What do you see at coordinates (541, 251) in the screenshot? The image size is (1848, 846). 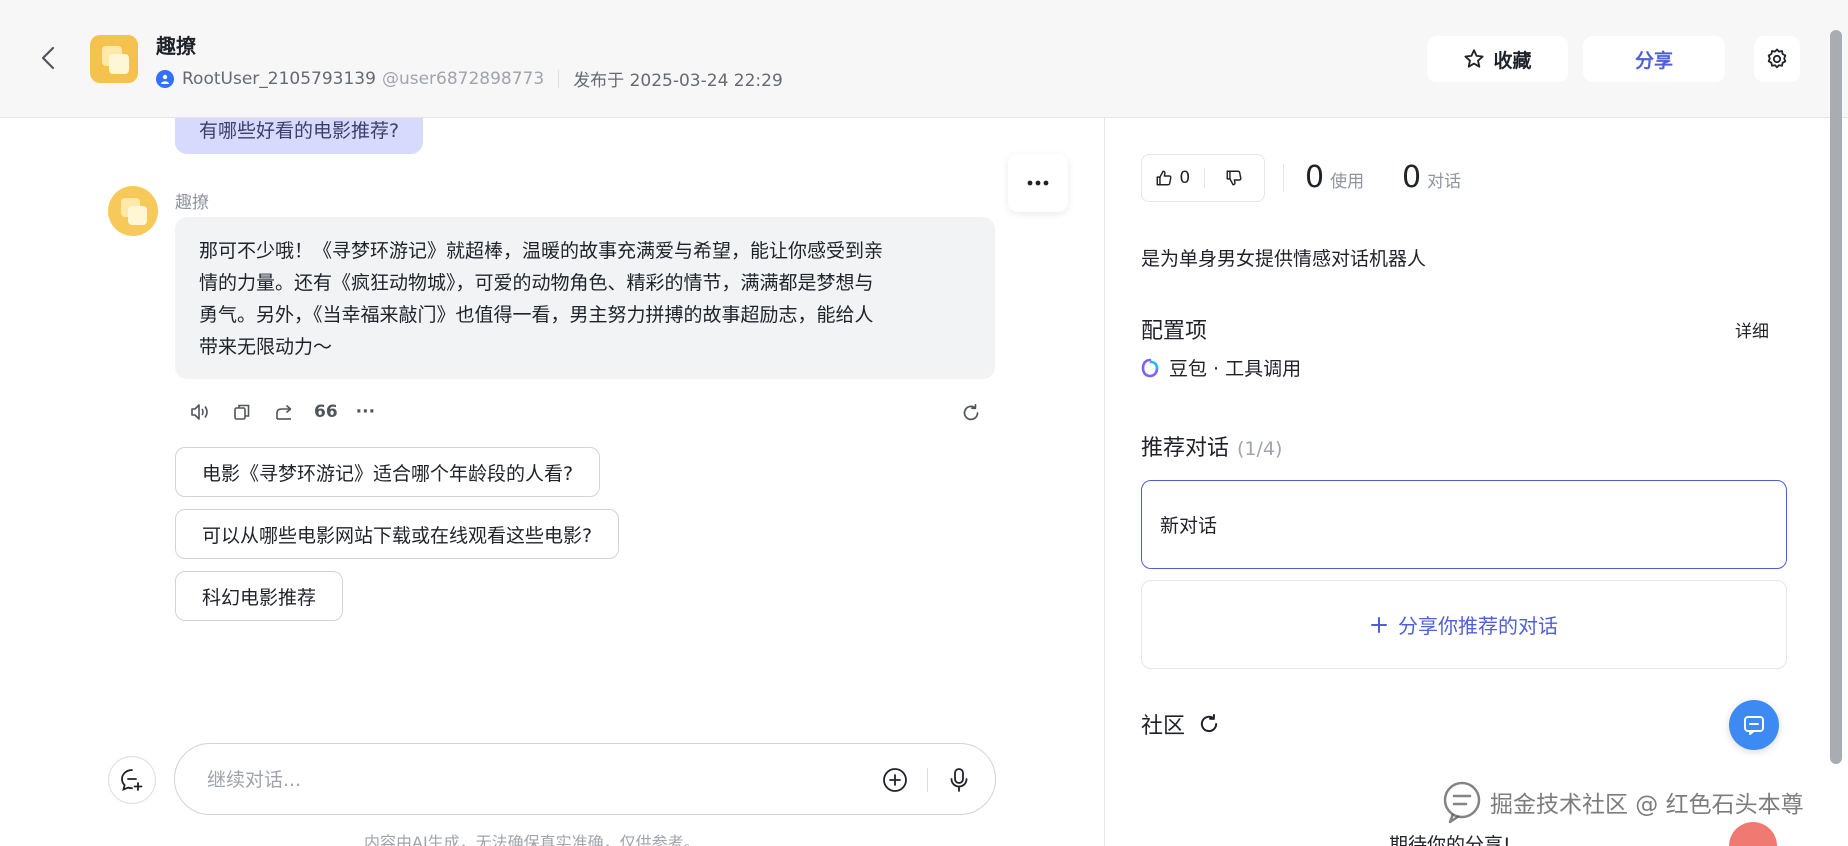 I see `reply-line: 那可不少哦！《寻梦环游记》就超棒，温暖的故事充满爱与希望，能让你感受到亲` at bounding box center [541, 251].